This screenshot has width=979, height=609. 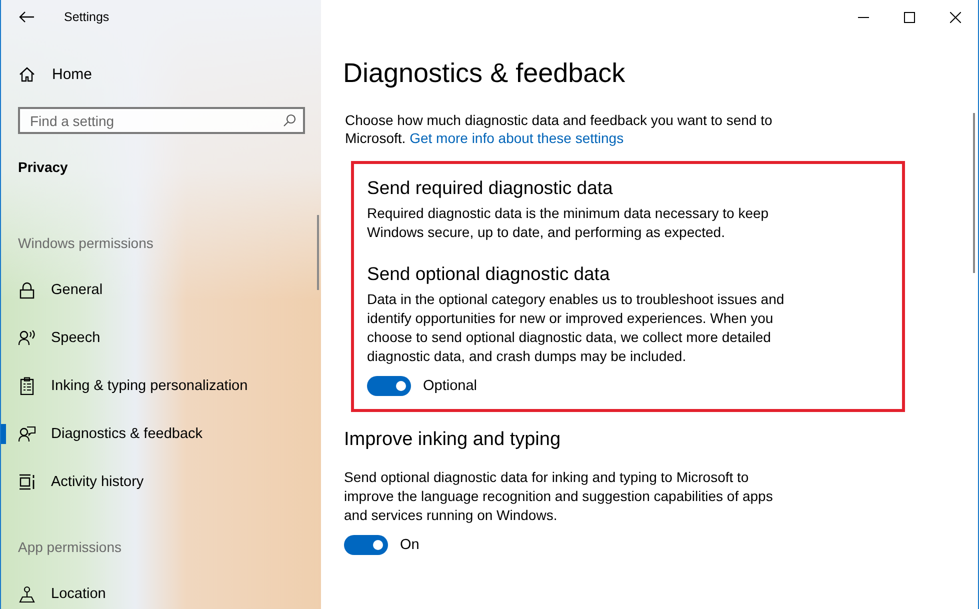 What do you see at coordinates (863, 17) in the screenshot?
I see `minimize-icon` at bounding box center [863, 17].